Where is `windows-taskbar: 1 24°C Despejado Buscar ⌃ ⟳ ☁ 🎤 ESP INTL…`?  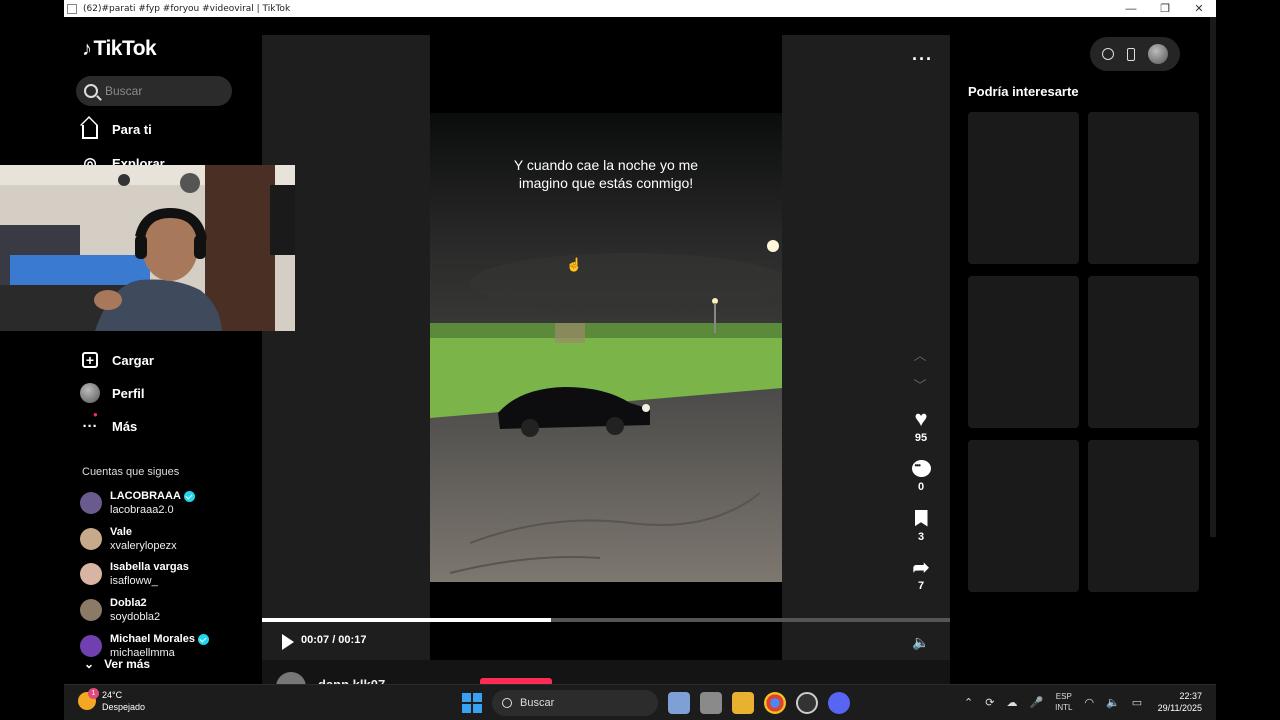 windows-taskbar: 1 24°C Despejado Buscar ⌃ ⟳ ☁ 🎤 ESP INTL… is located at coordinates (640, 702).